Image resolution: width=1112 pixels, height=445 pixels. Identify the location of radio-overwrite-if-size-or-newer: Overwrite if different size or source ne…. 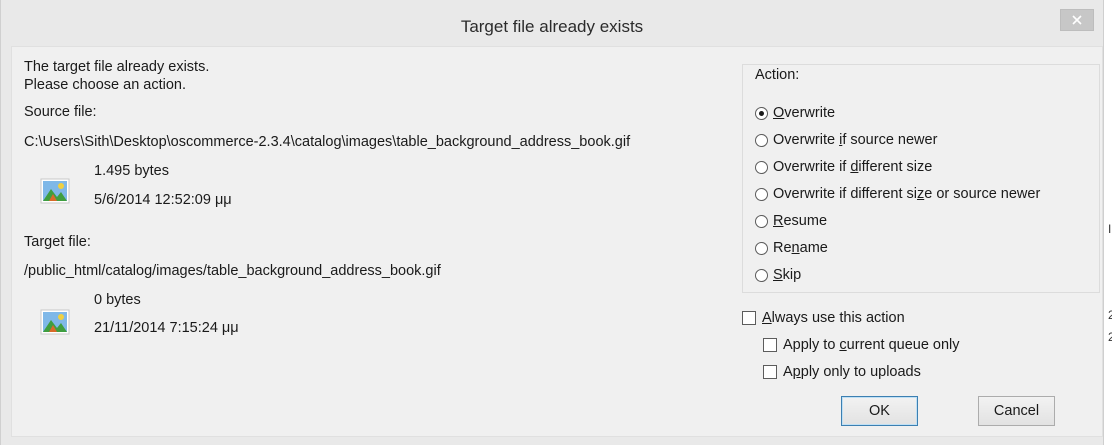
(897, 194).